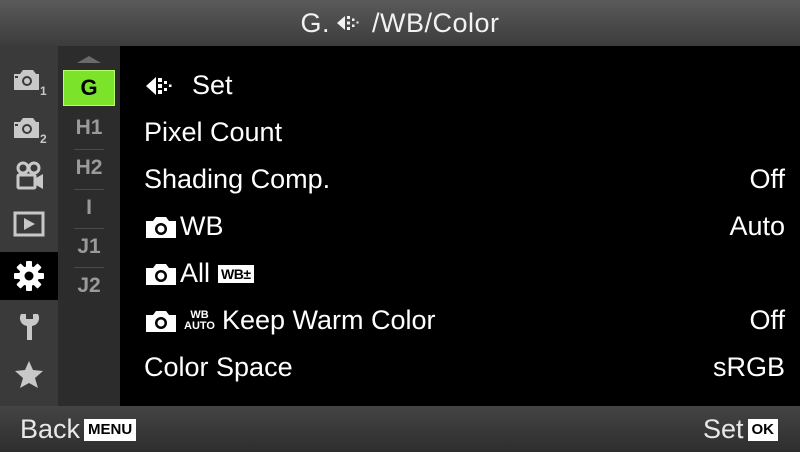 This screenshot has width=800, height=452. I want to click on submenu-item-h2: H2, so click(89, 168).